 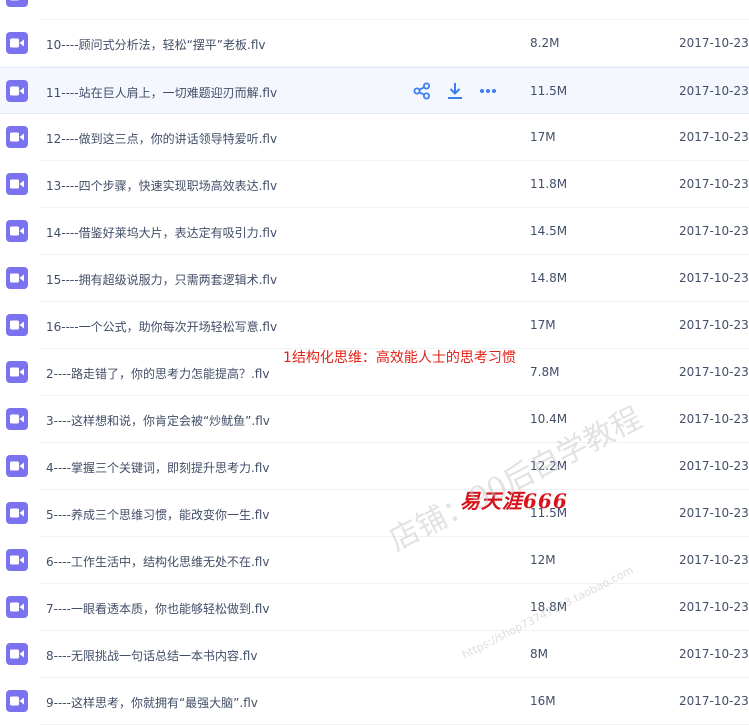 What do you see at coordinates (543, 560) in the screenshot?
I see `file-size: 12M` at bounding box center [543, 560].